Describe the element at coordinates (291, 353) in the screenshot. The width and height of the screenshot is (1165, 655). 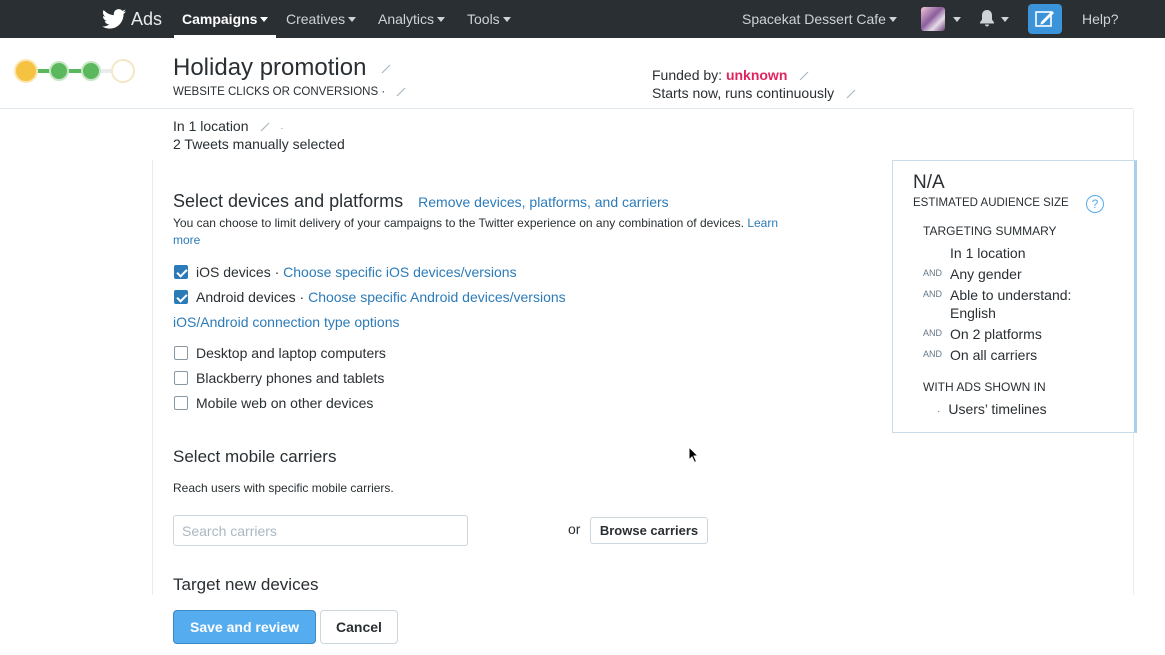
I see `desktop-label: Desktop and laptop computers` at that location.